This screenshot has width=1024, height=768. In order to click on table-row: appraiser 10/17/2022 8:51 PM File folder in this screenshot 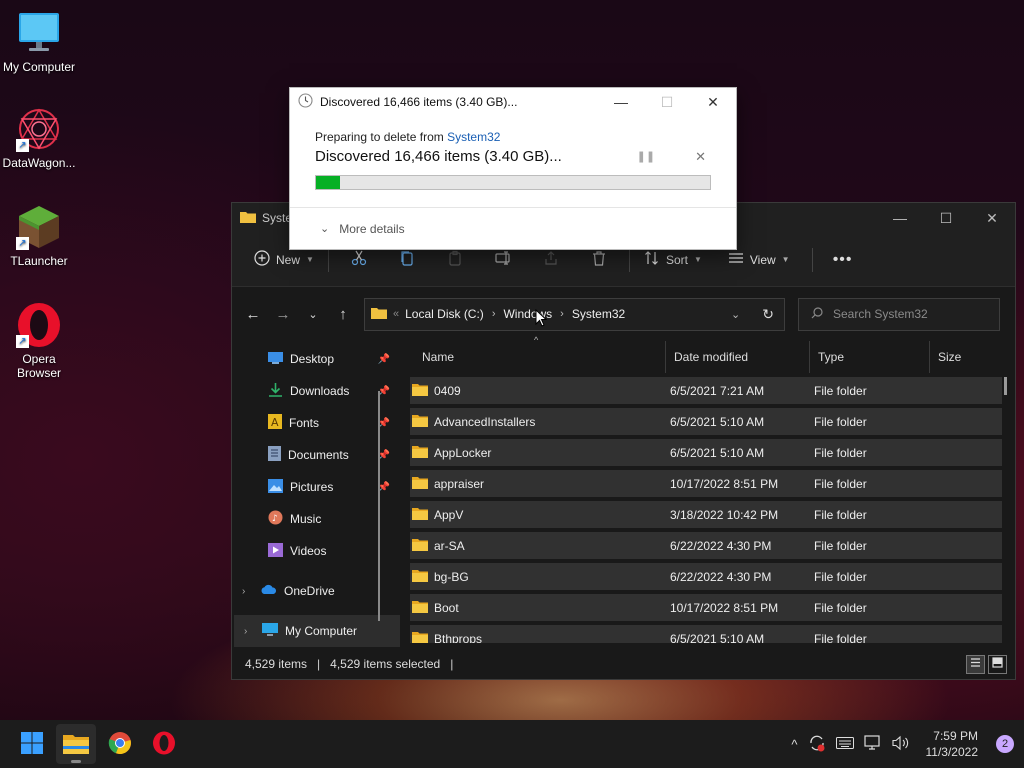, I will do `click(706, 483)`.